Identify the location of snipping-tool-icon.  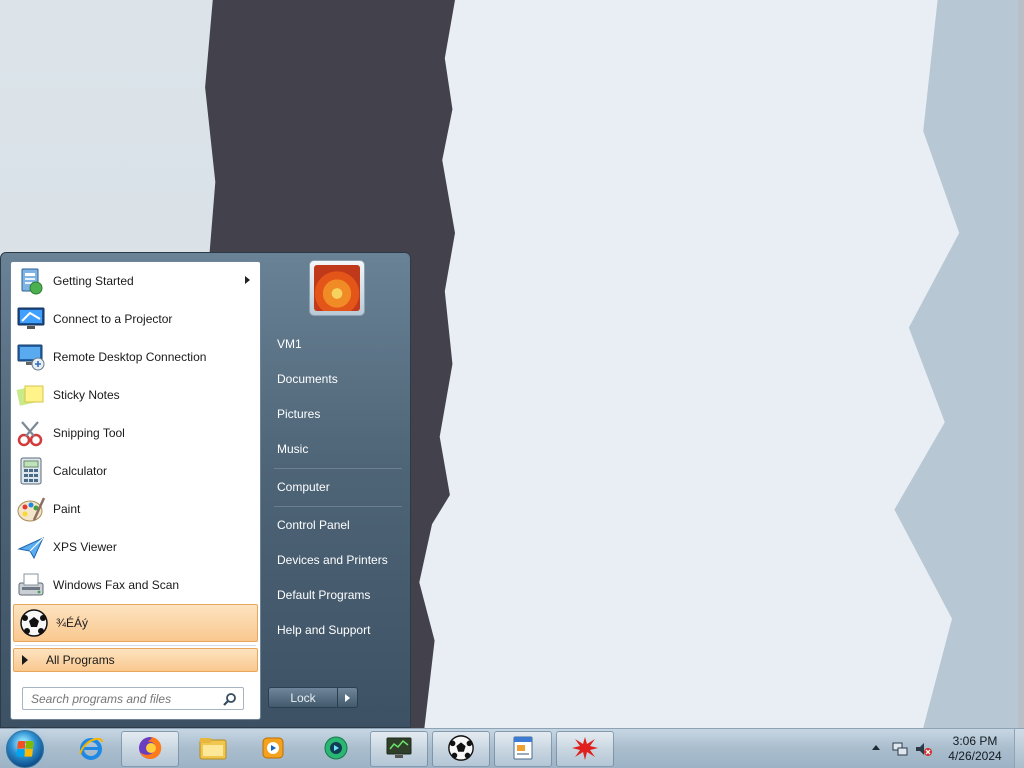
(31, 433).